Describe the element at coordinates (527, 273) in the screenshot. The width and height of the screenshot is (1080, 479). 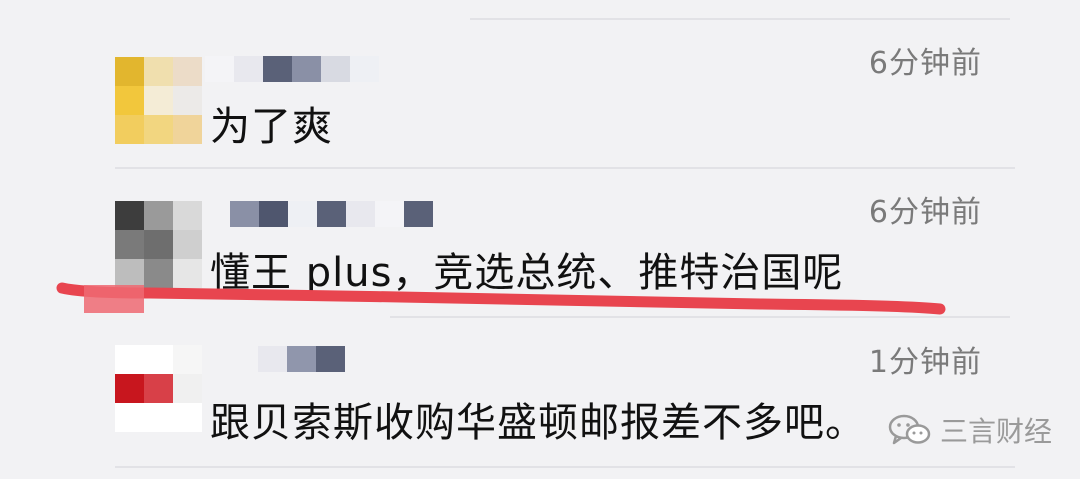
I see `comment-text: 懂王 plus，竞选总统、推特治国呢` at that location.